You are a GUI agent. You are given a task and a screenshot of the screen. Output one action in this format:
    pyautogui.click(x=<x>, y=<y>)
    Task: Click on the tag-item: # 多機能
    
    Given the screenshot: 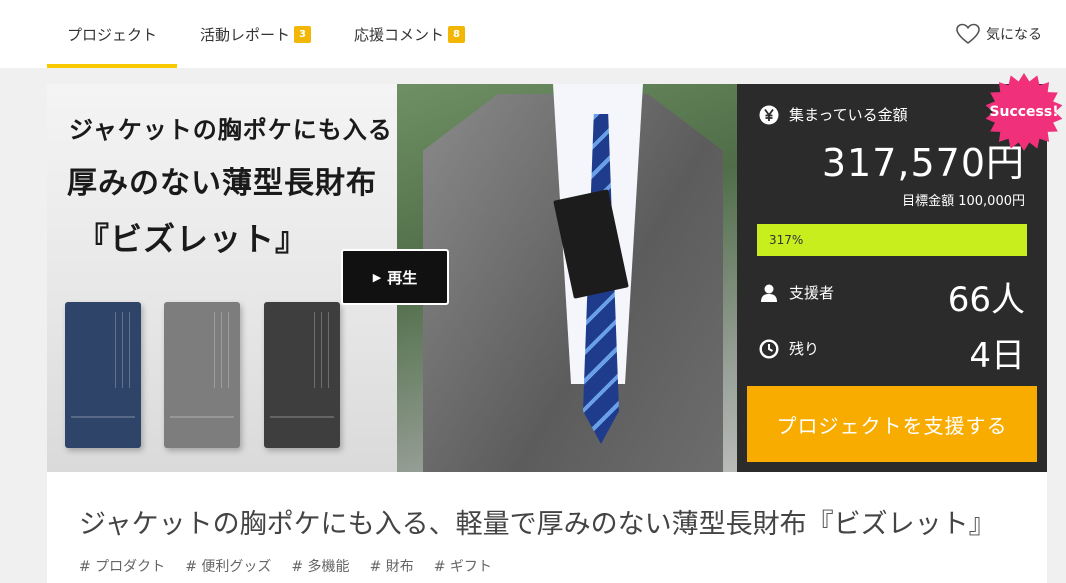 What is the action you would take?
    pyautogui.click(x=320, y=566)
    